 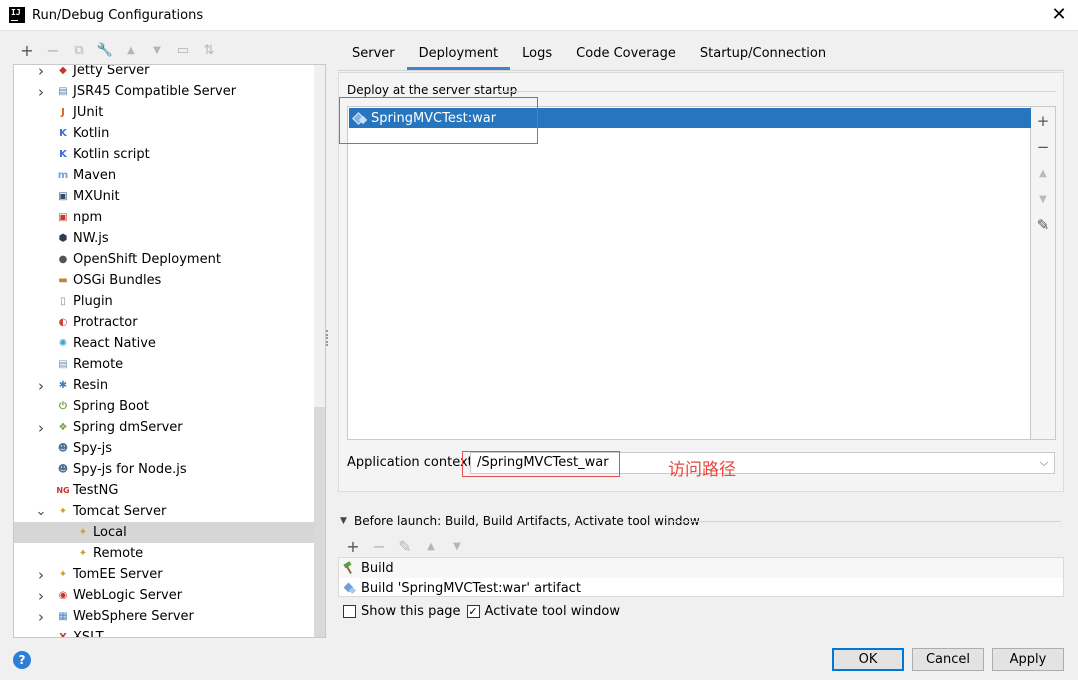 I want to click on tree-scrollbar-thumb, so click(x=319, y=522).